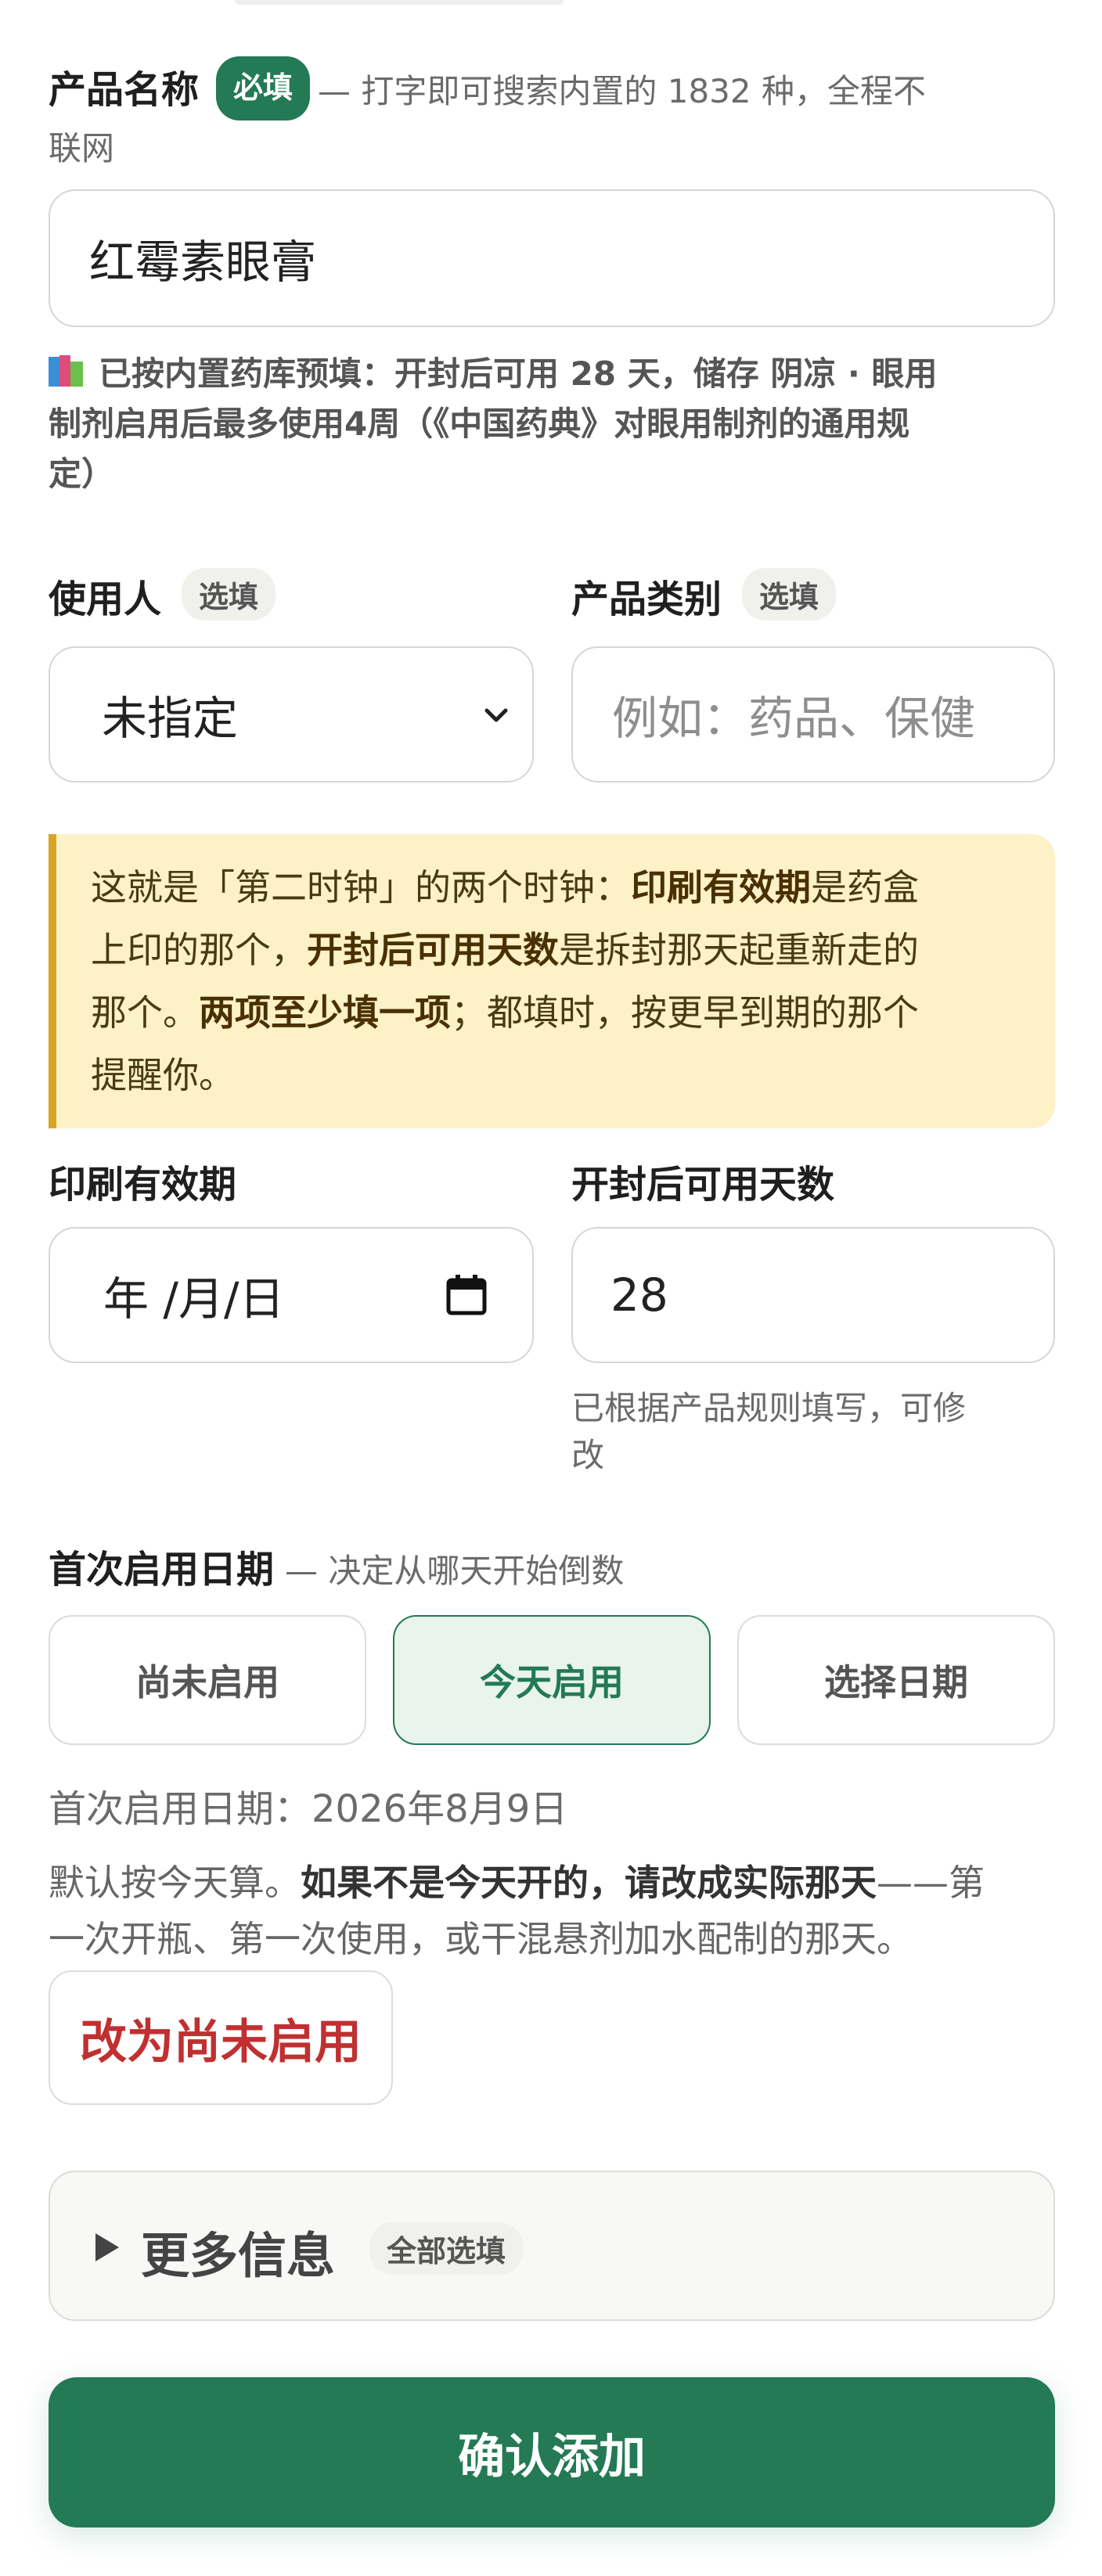 This screenshot has width=1102, height=2576. I want to click on callout-line3: 那个。两项至少填一项；都填时，按更早到期的那个, so click(556, 1012).